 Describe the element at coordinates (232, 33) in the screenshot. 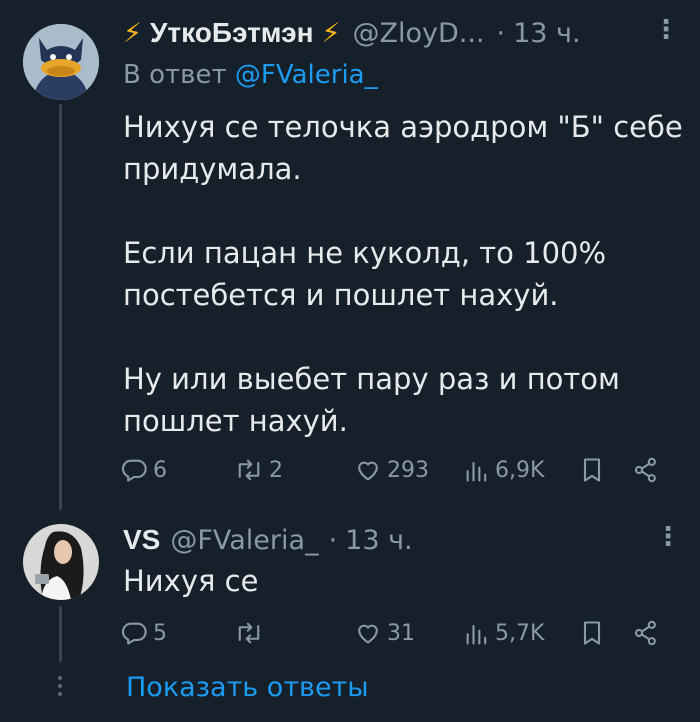

I see `display-name: УткоБэтмэн` at that location.